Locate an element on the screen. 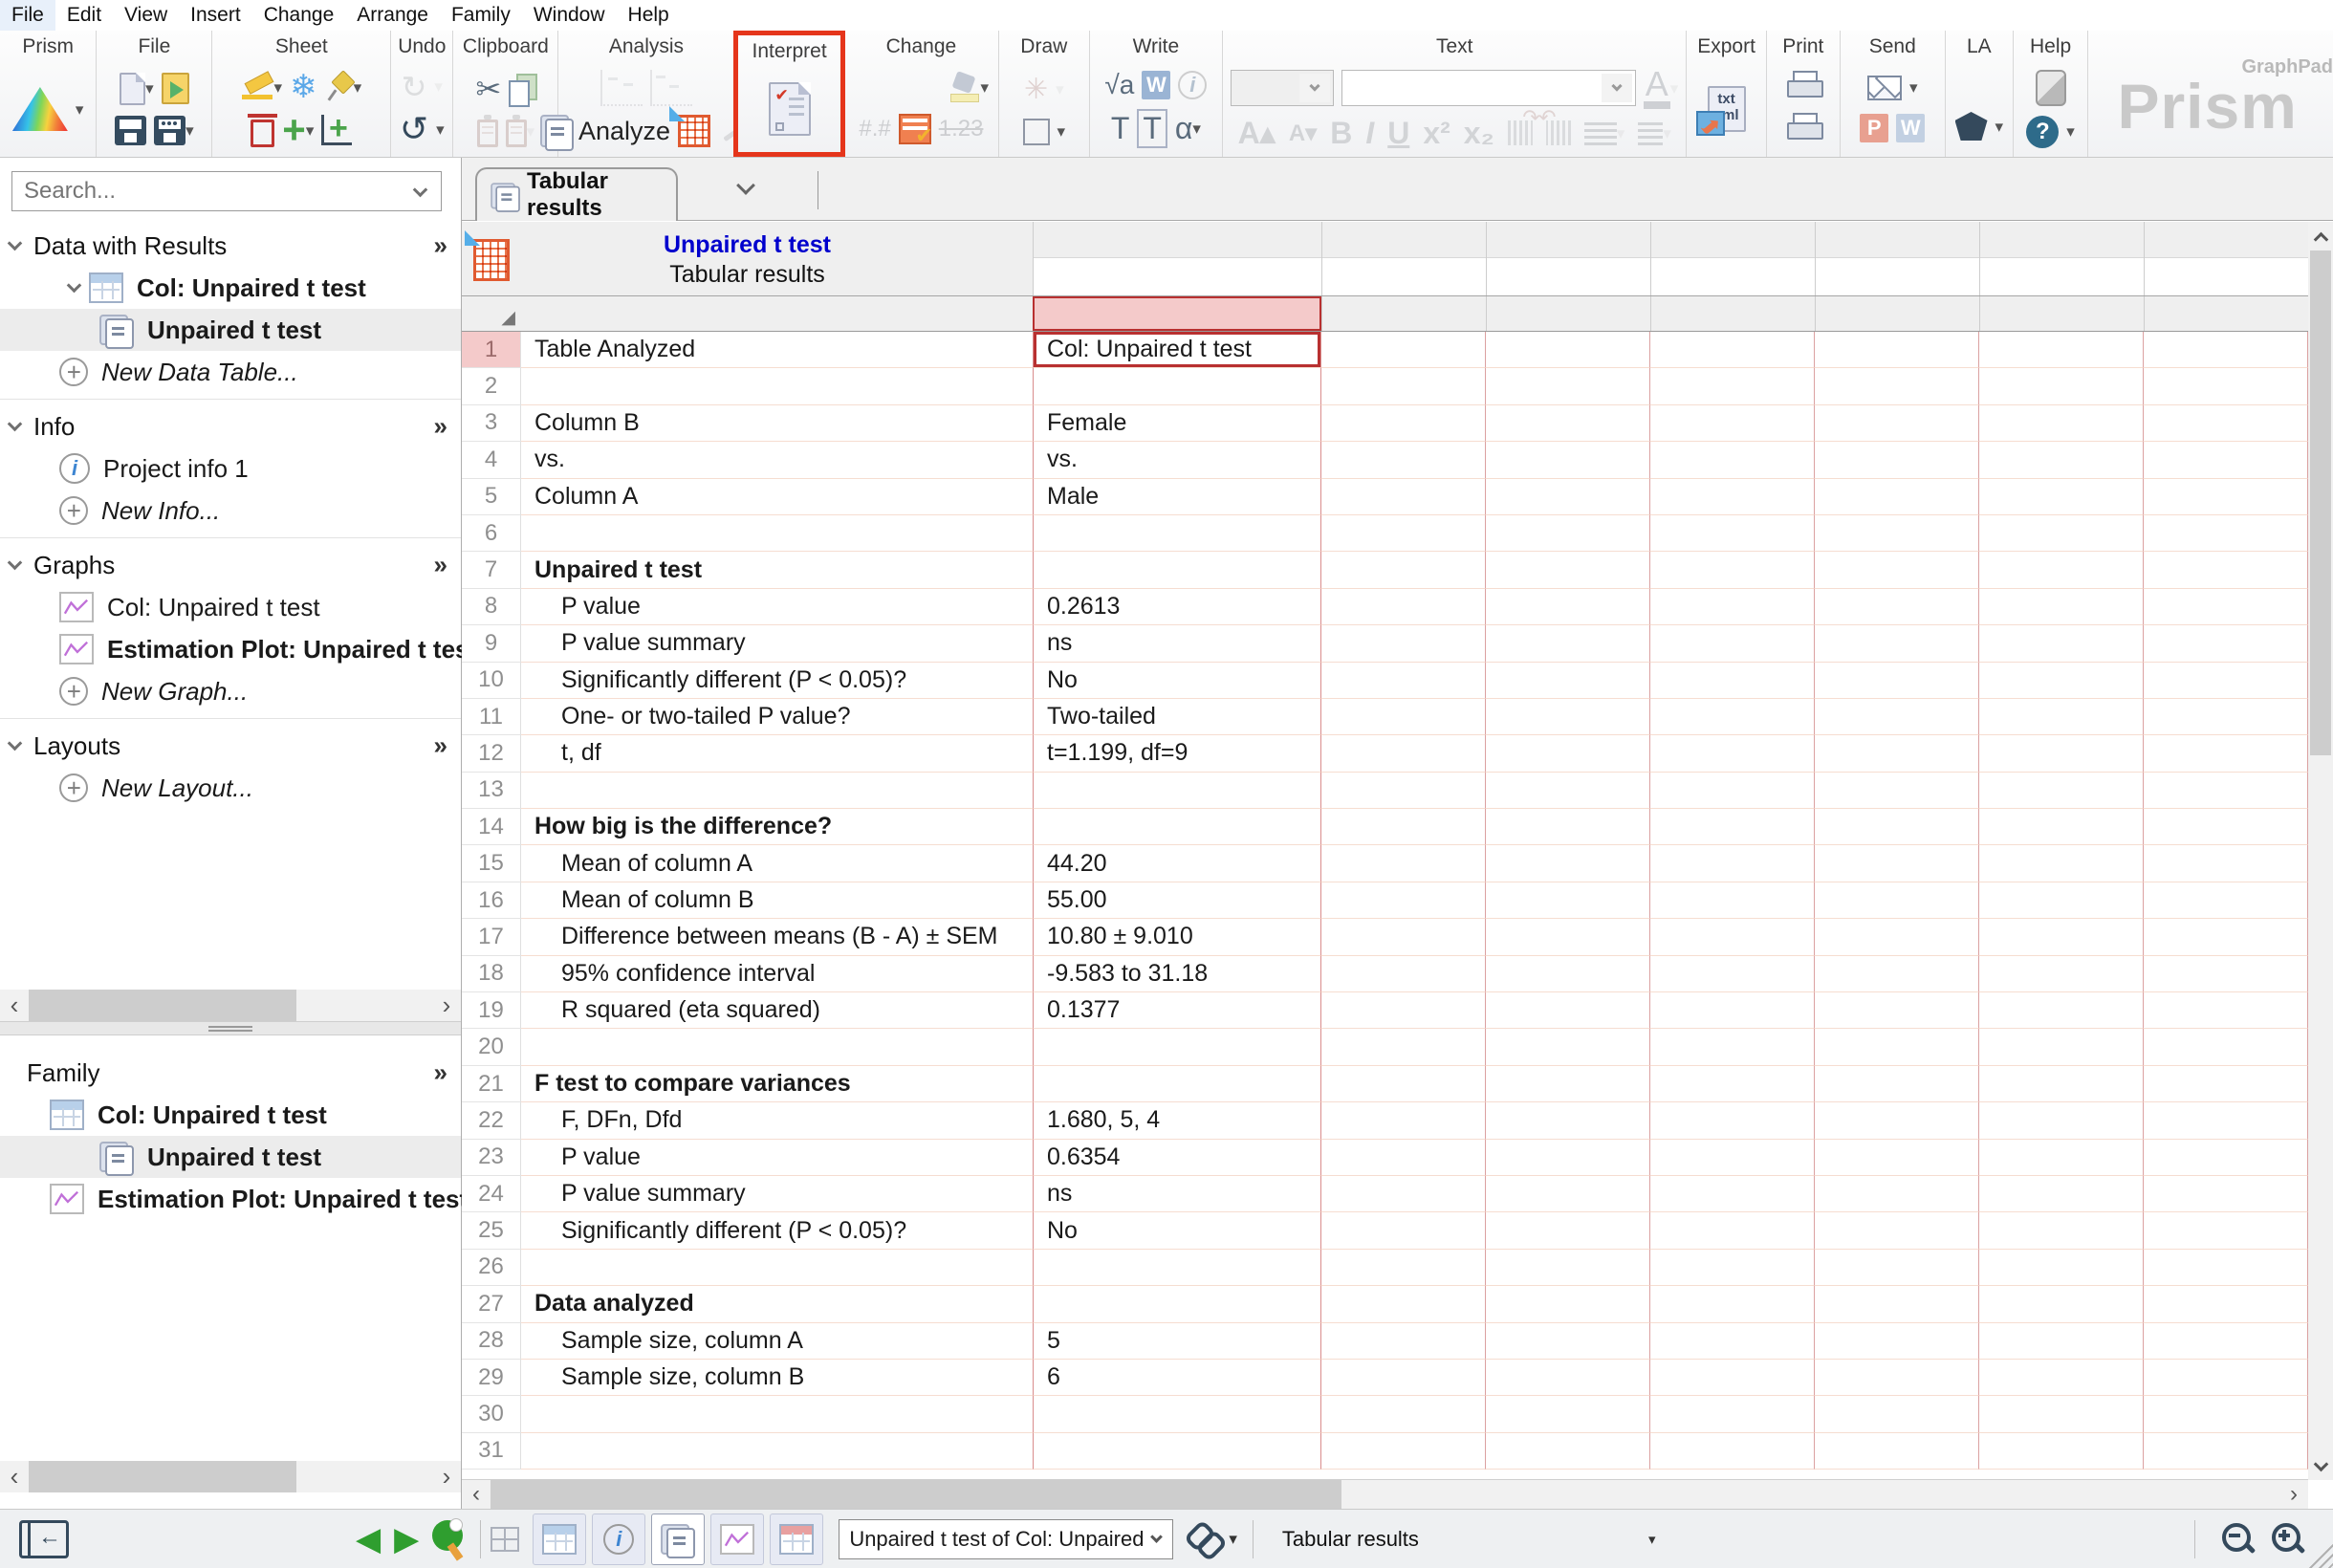  format-fill-button: ▾ is located at coordinates (968, 88).